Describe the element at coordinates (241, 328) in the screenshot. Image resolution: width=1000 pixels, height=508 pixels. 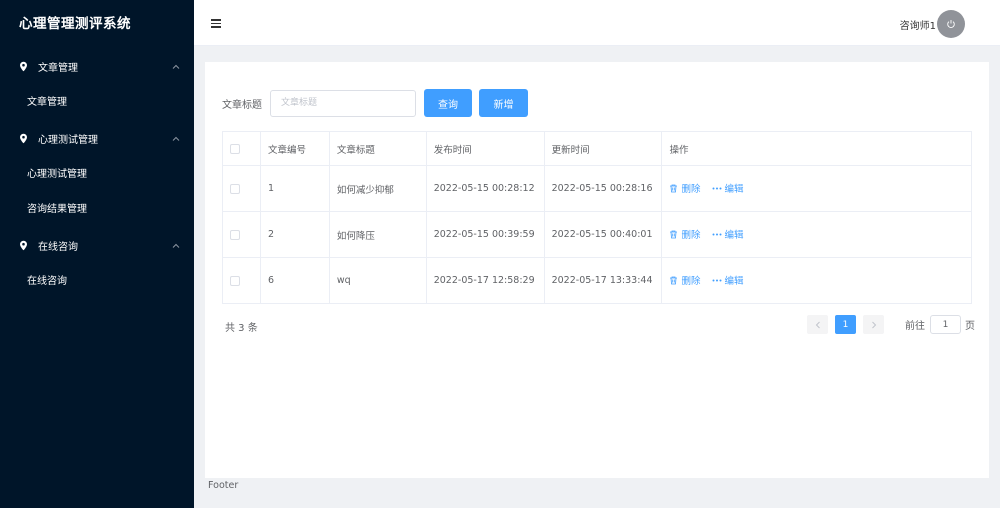
I see `total-count: 共 3 条` at that location.